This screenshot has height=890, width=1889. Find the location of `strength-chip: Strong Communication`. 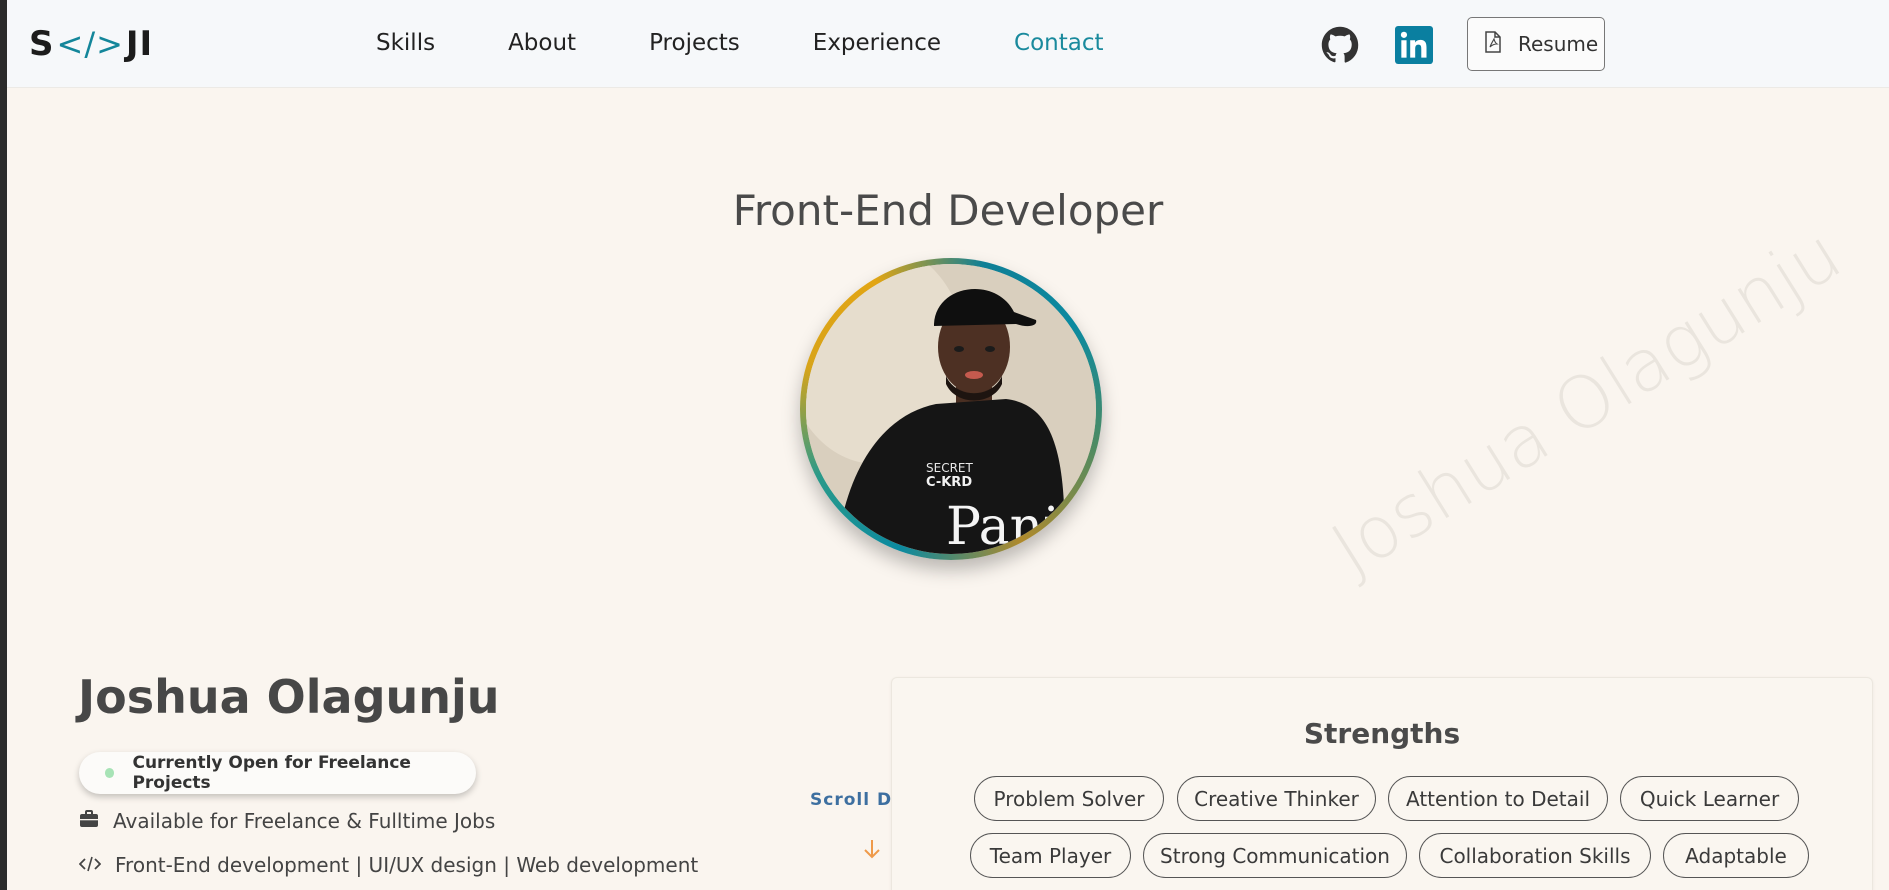

strength-chip: Strong Communication is located at coordinates (1275, 855).